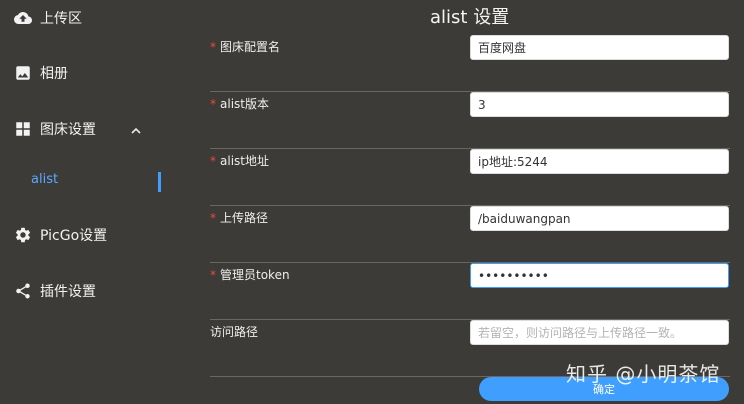 Image resolution: width=744 pixels, height=404 pixels. What do you see at coordinates (599, 104) in the screenshot?
I see `alist-version-input` at bounding box center [599, 104].